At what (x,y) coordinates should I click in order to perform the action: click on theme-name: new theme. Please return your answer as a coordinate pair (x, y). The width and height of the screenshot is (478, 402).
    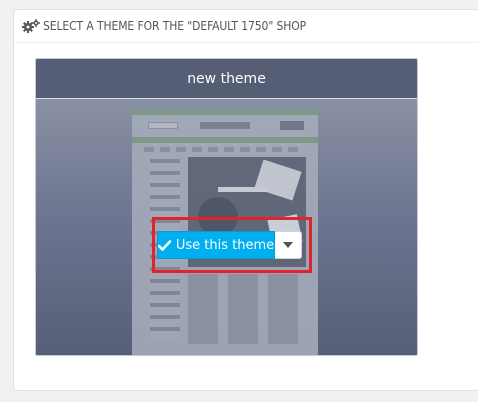
    Looking at the image, I should click on (226, 79).